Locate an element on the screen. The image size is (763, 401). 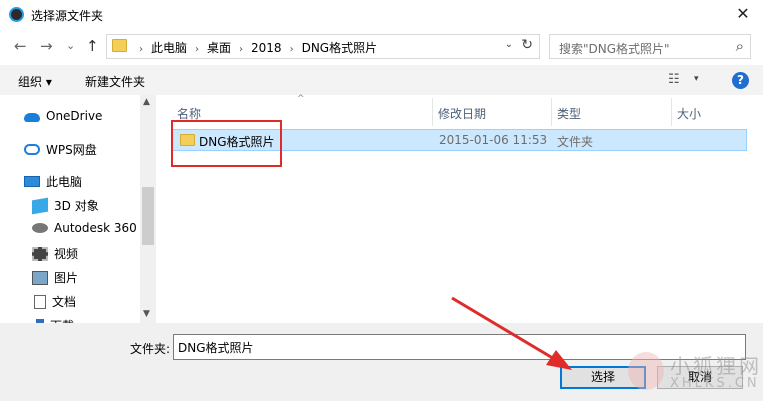
autodesk-icon is located at coordinates (40, 228).